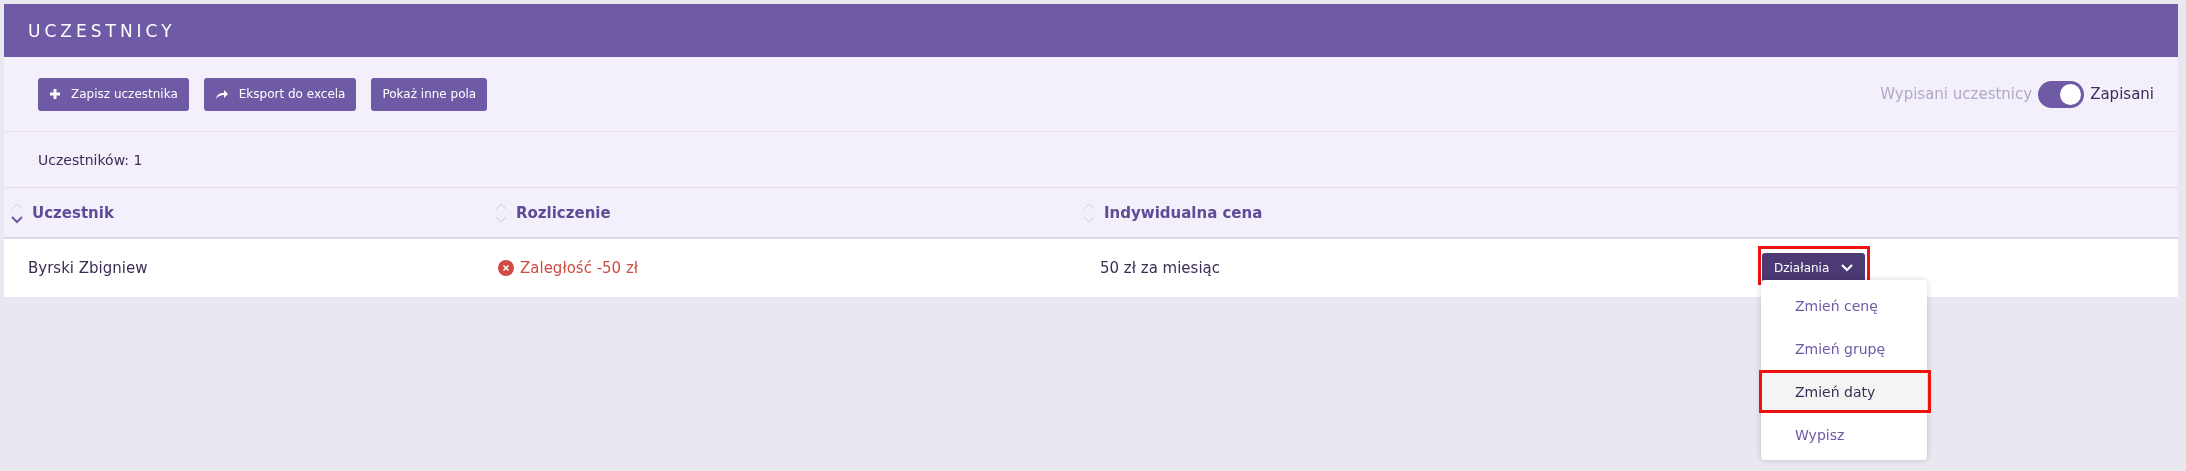 The height and width of the screenshot is (471, 2186). I want to click on toolbar-button: Zapisz uczestnika, so click(113, 94).